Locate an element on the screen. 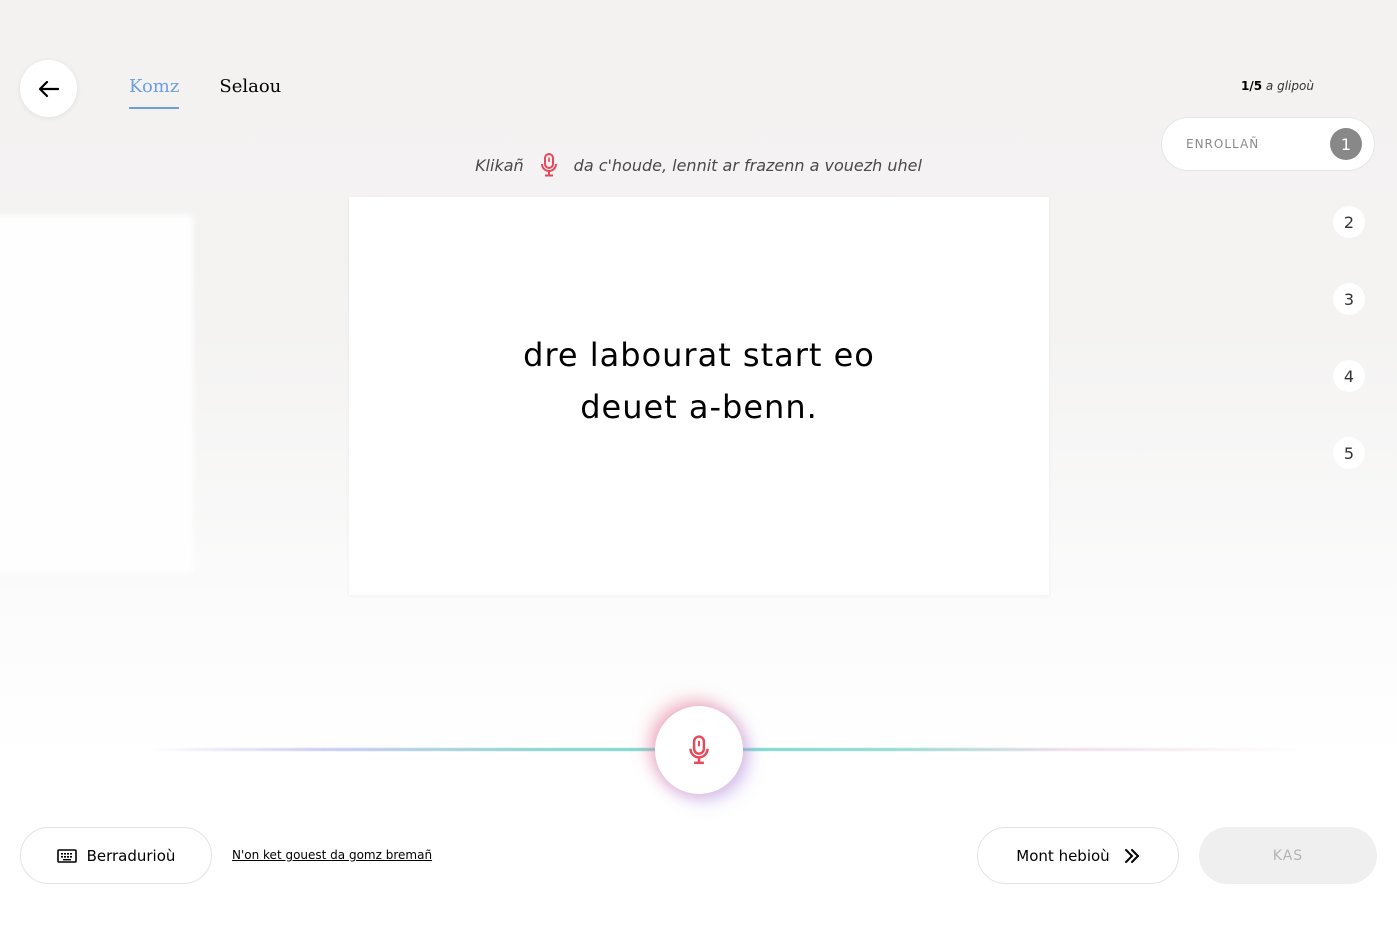 The height and width of the screenshot is (926, 1397). arrow-left-icon is located at coordinates (48, 88).